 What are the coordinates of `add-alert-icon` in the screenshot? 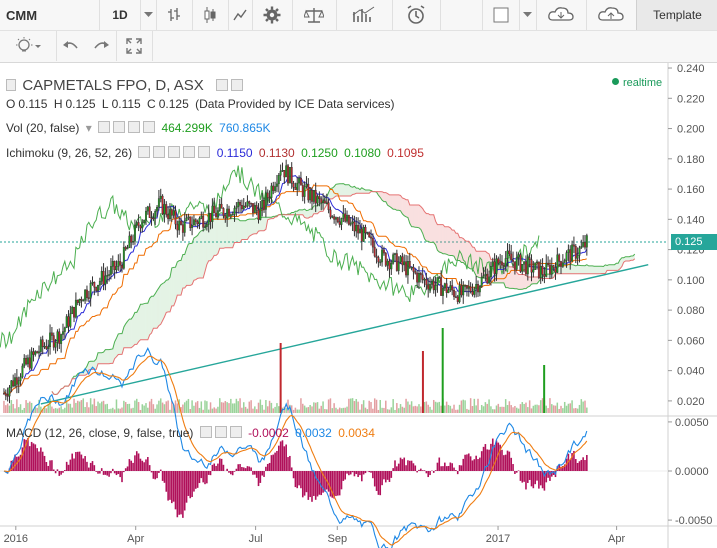 It's located at (416, 15).